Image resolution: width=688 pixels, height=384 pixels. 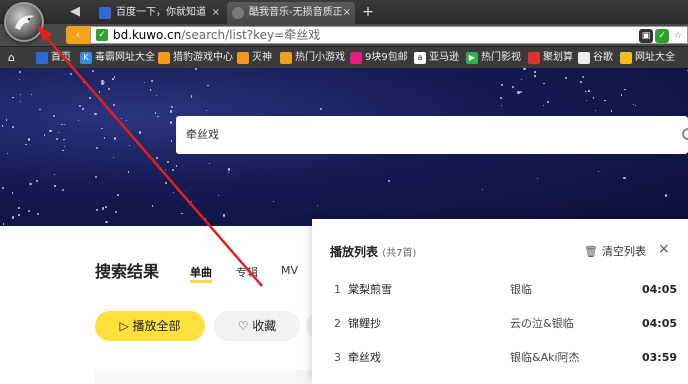 I want to click on search-input: 牵丝戏, so click(x=432, y=135).